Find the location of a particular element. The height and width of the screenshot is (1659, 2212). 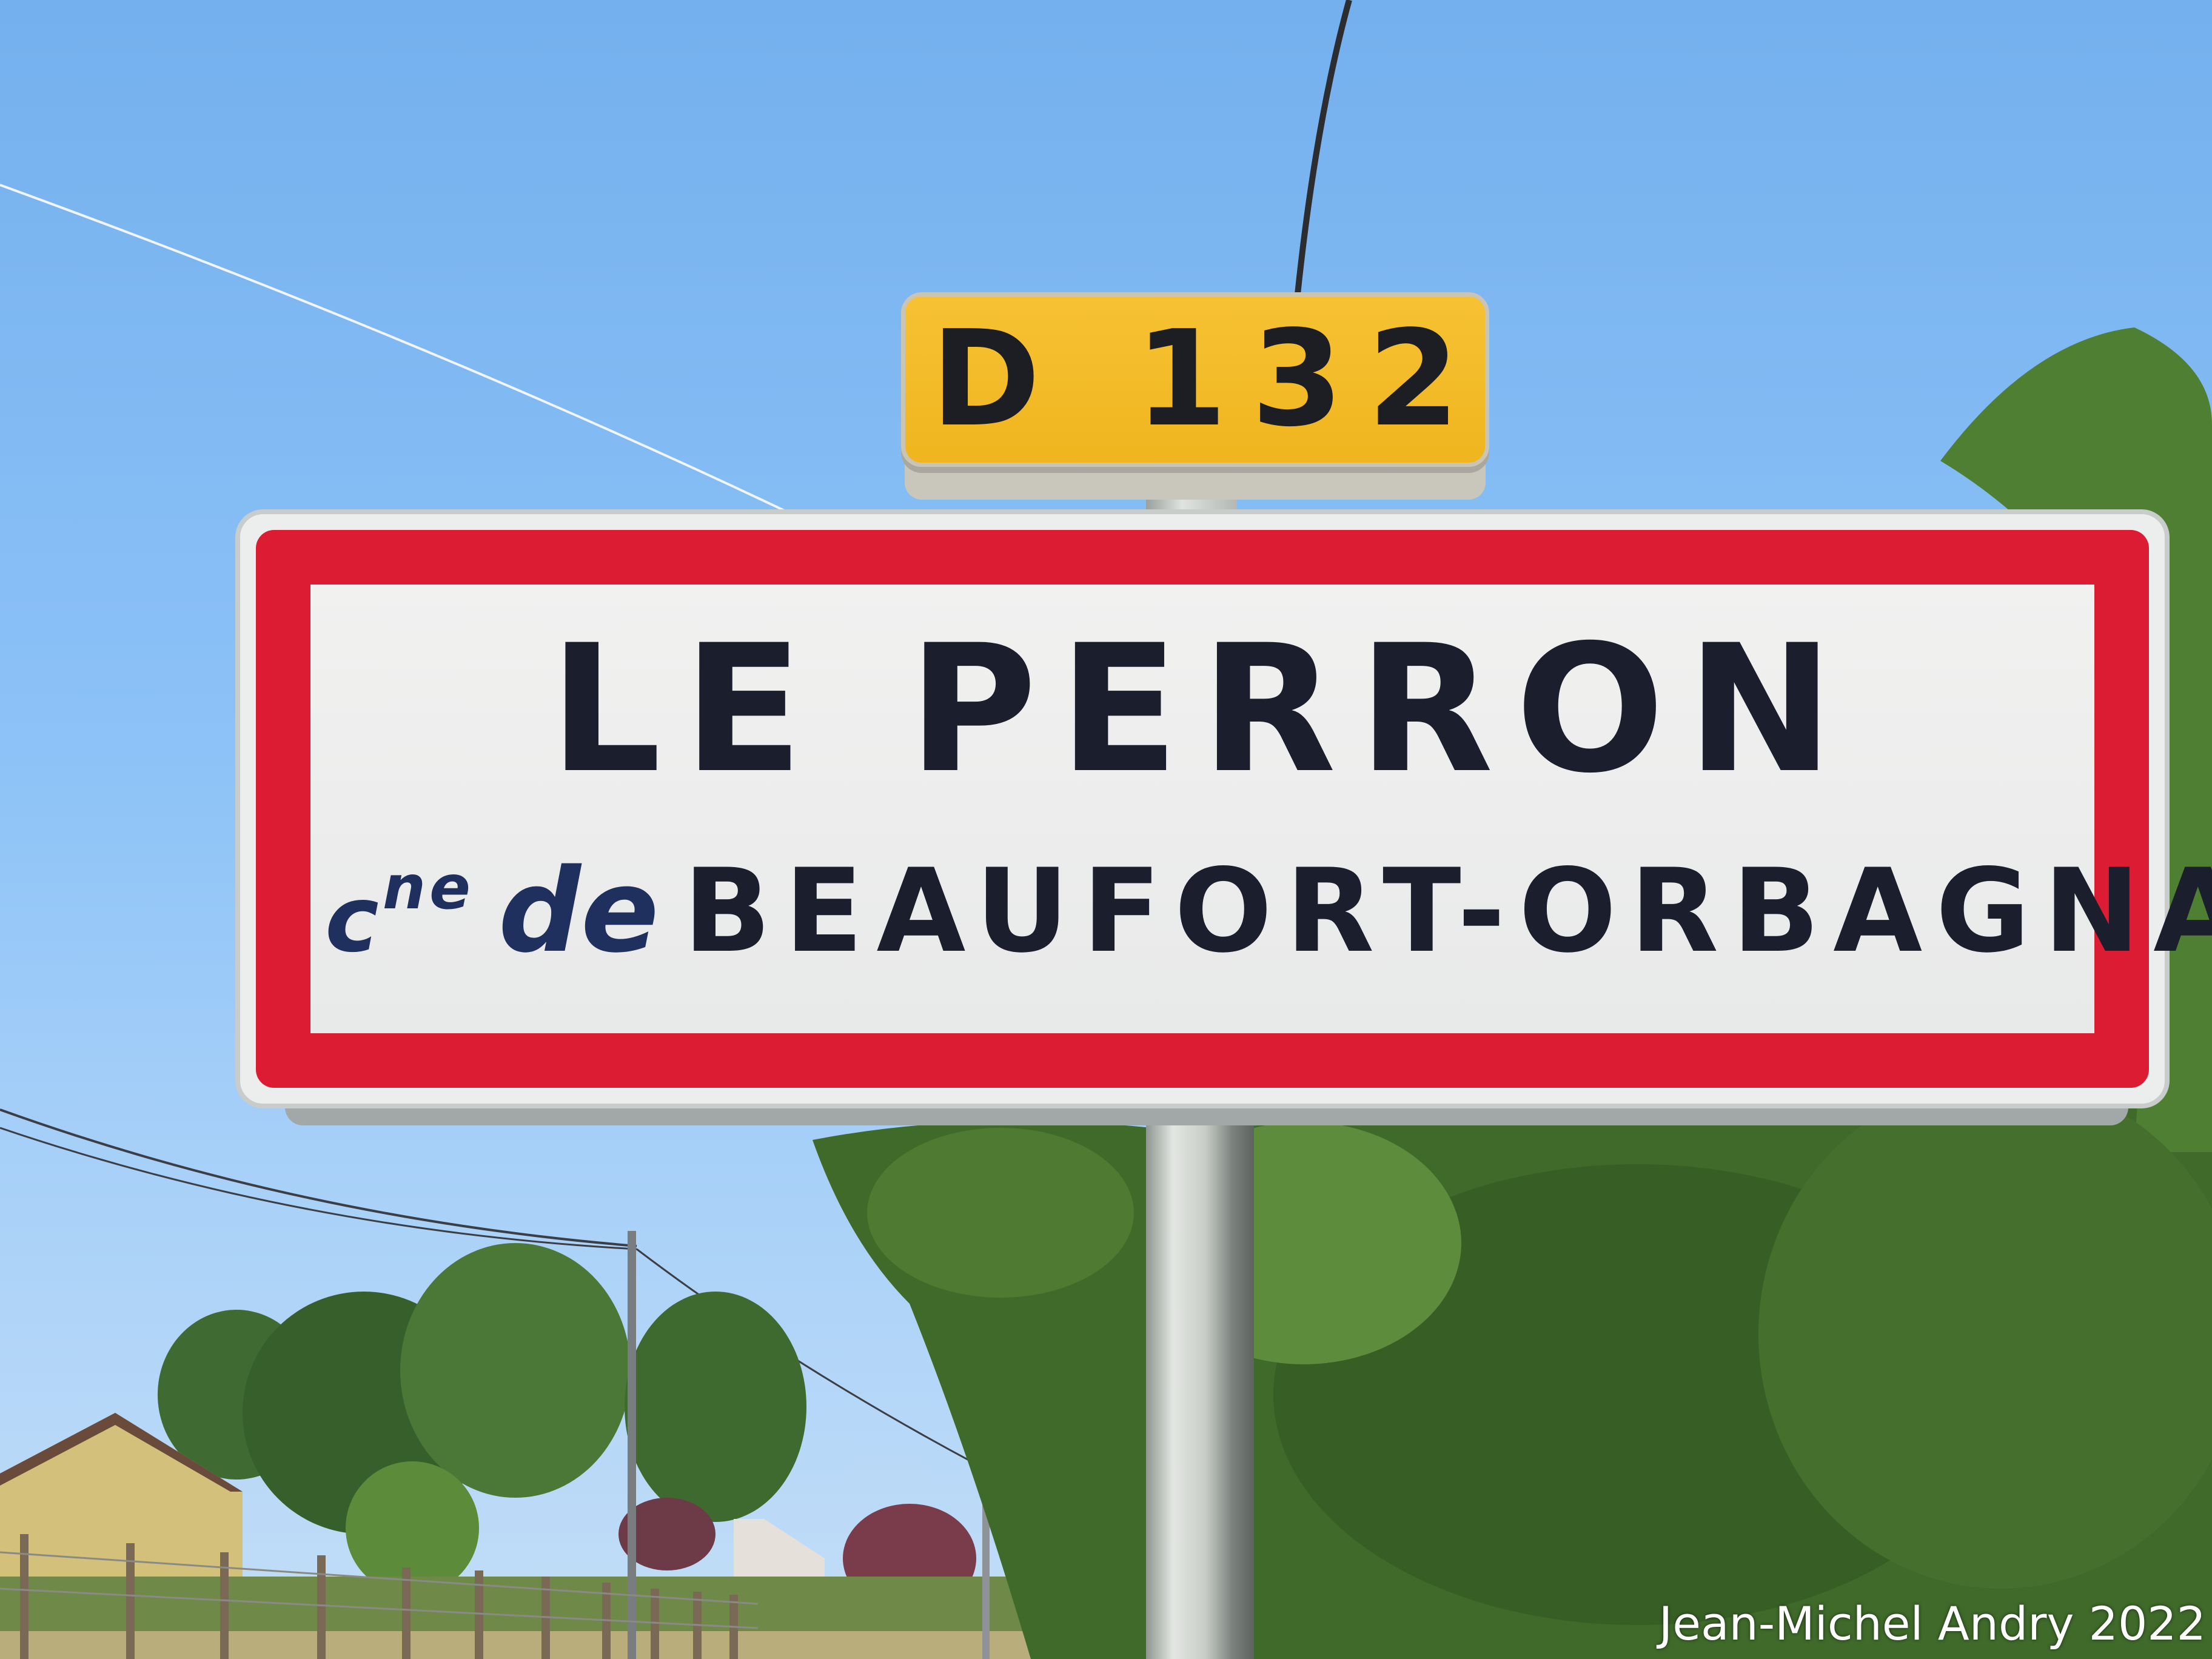

overhead-cable is located at coordinates (1323, 147).